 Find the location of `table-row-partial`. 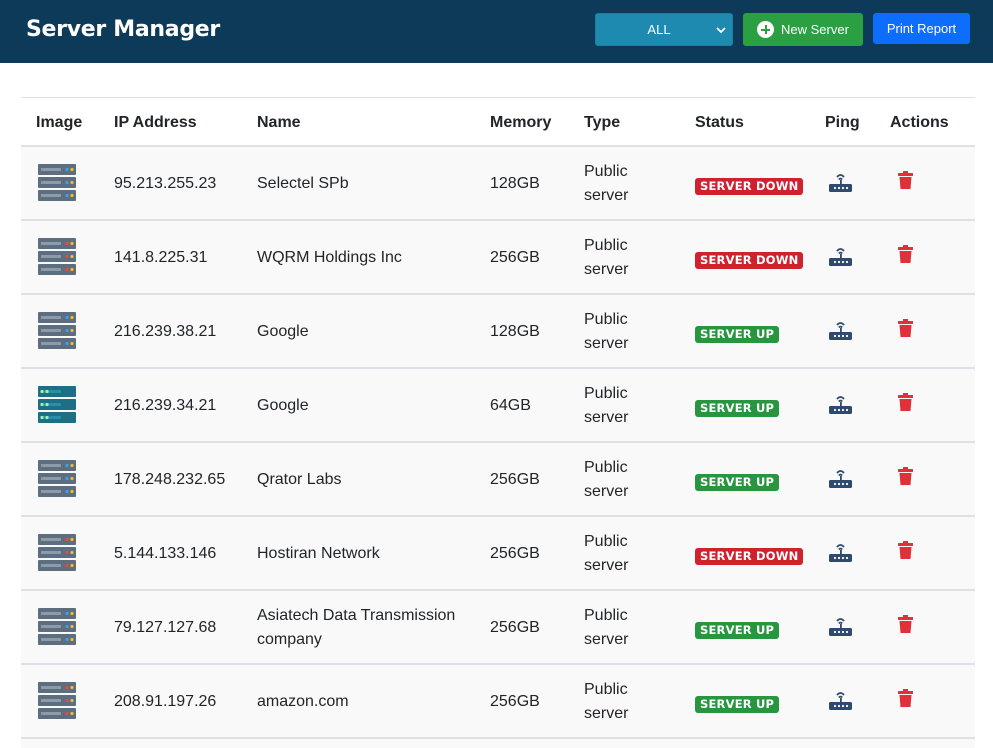

table-row-partial is located at coordinates (498, 743).